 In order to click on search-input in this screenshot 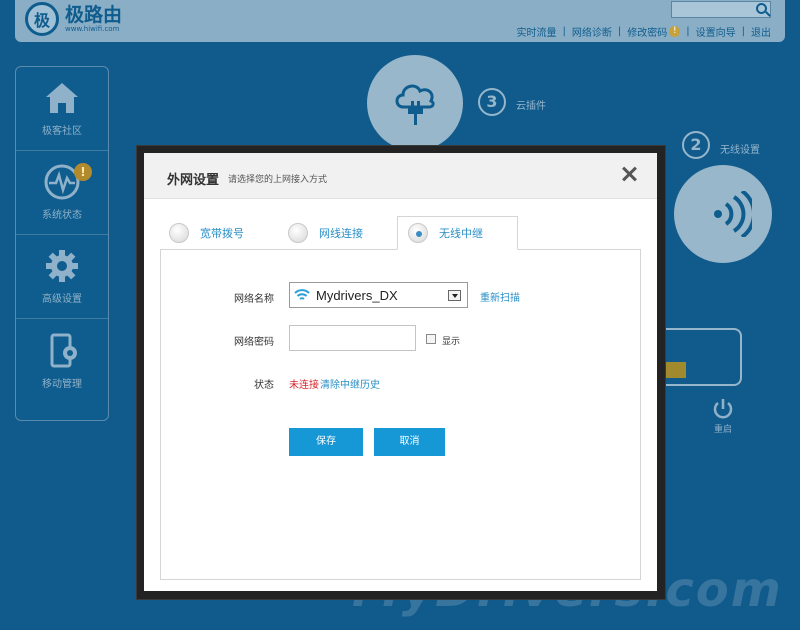, I will do `click(721, 9)`.